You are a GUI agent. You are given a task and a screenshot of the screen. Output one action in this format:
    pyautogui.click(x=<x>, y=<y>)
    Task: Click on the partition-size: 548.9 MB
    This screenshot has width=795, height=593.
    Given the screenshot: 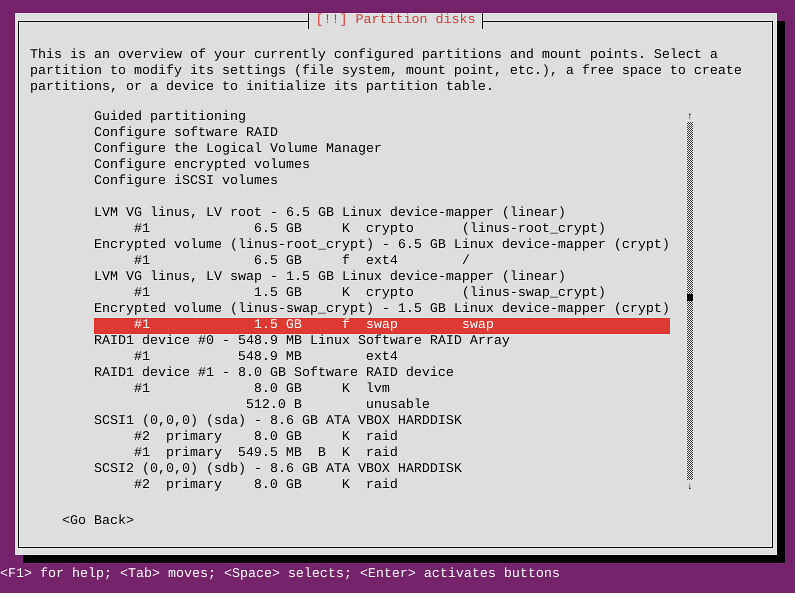 What is the action you would take?
    pyautogui.click(x=270, y=357)
    